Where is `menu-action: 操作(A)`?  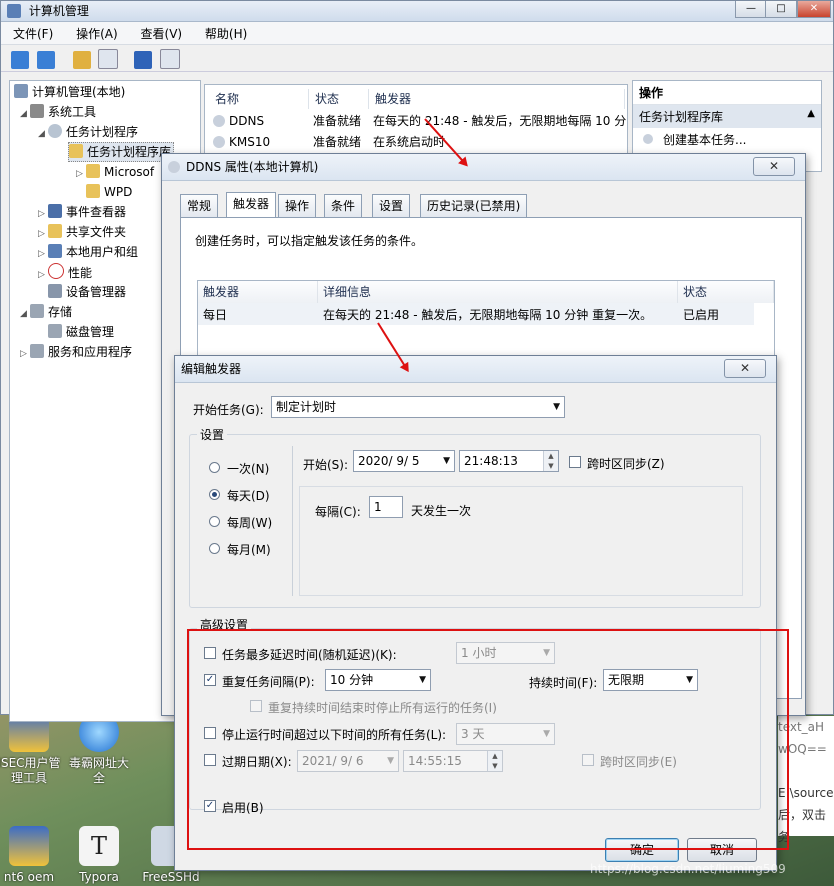
menu-action: 操作(A) is located at coordinates (94, 32).